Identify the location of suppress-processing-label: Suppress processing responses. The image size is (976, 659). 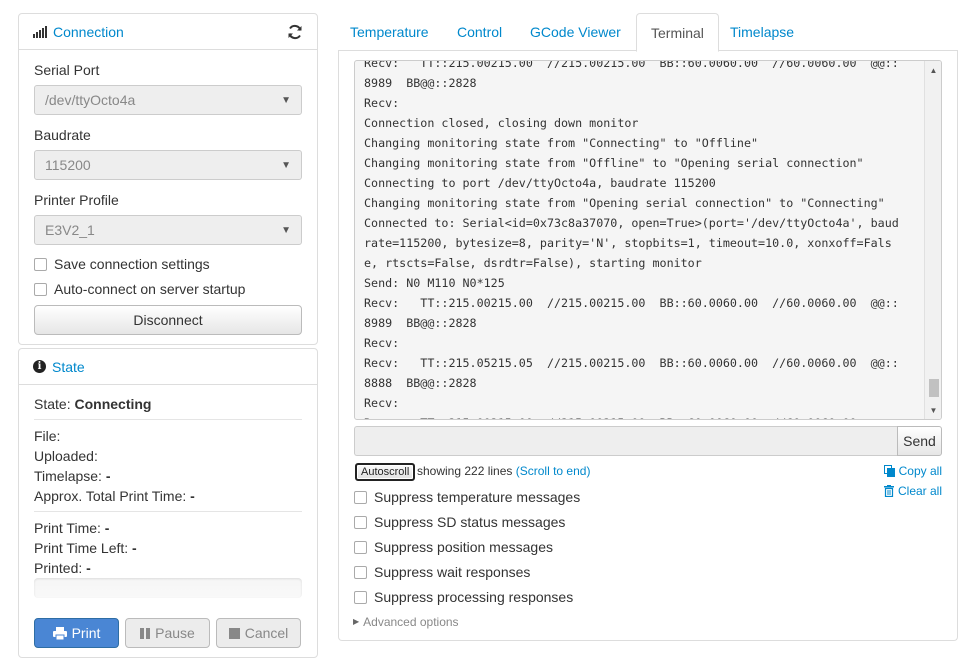
(474, 597).